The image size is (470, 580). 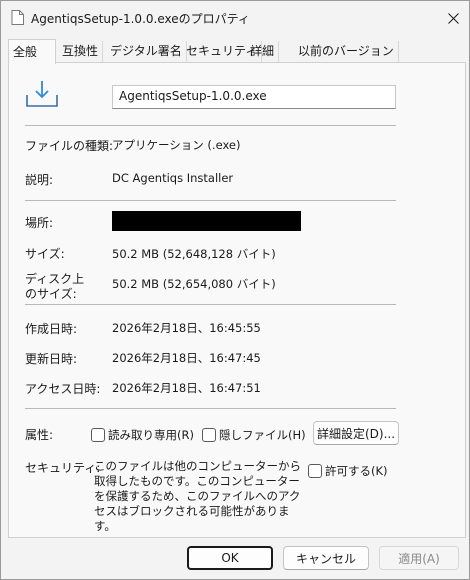 What do you see at coordinates (186, 388) in the screenshot?
I see `accessed-value: 2026年2月18日、16:47:51` at bounding box center [186, 388].